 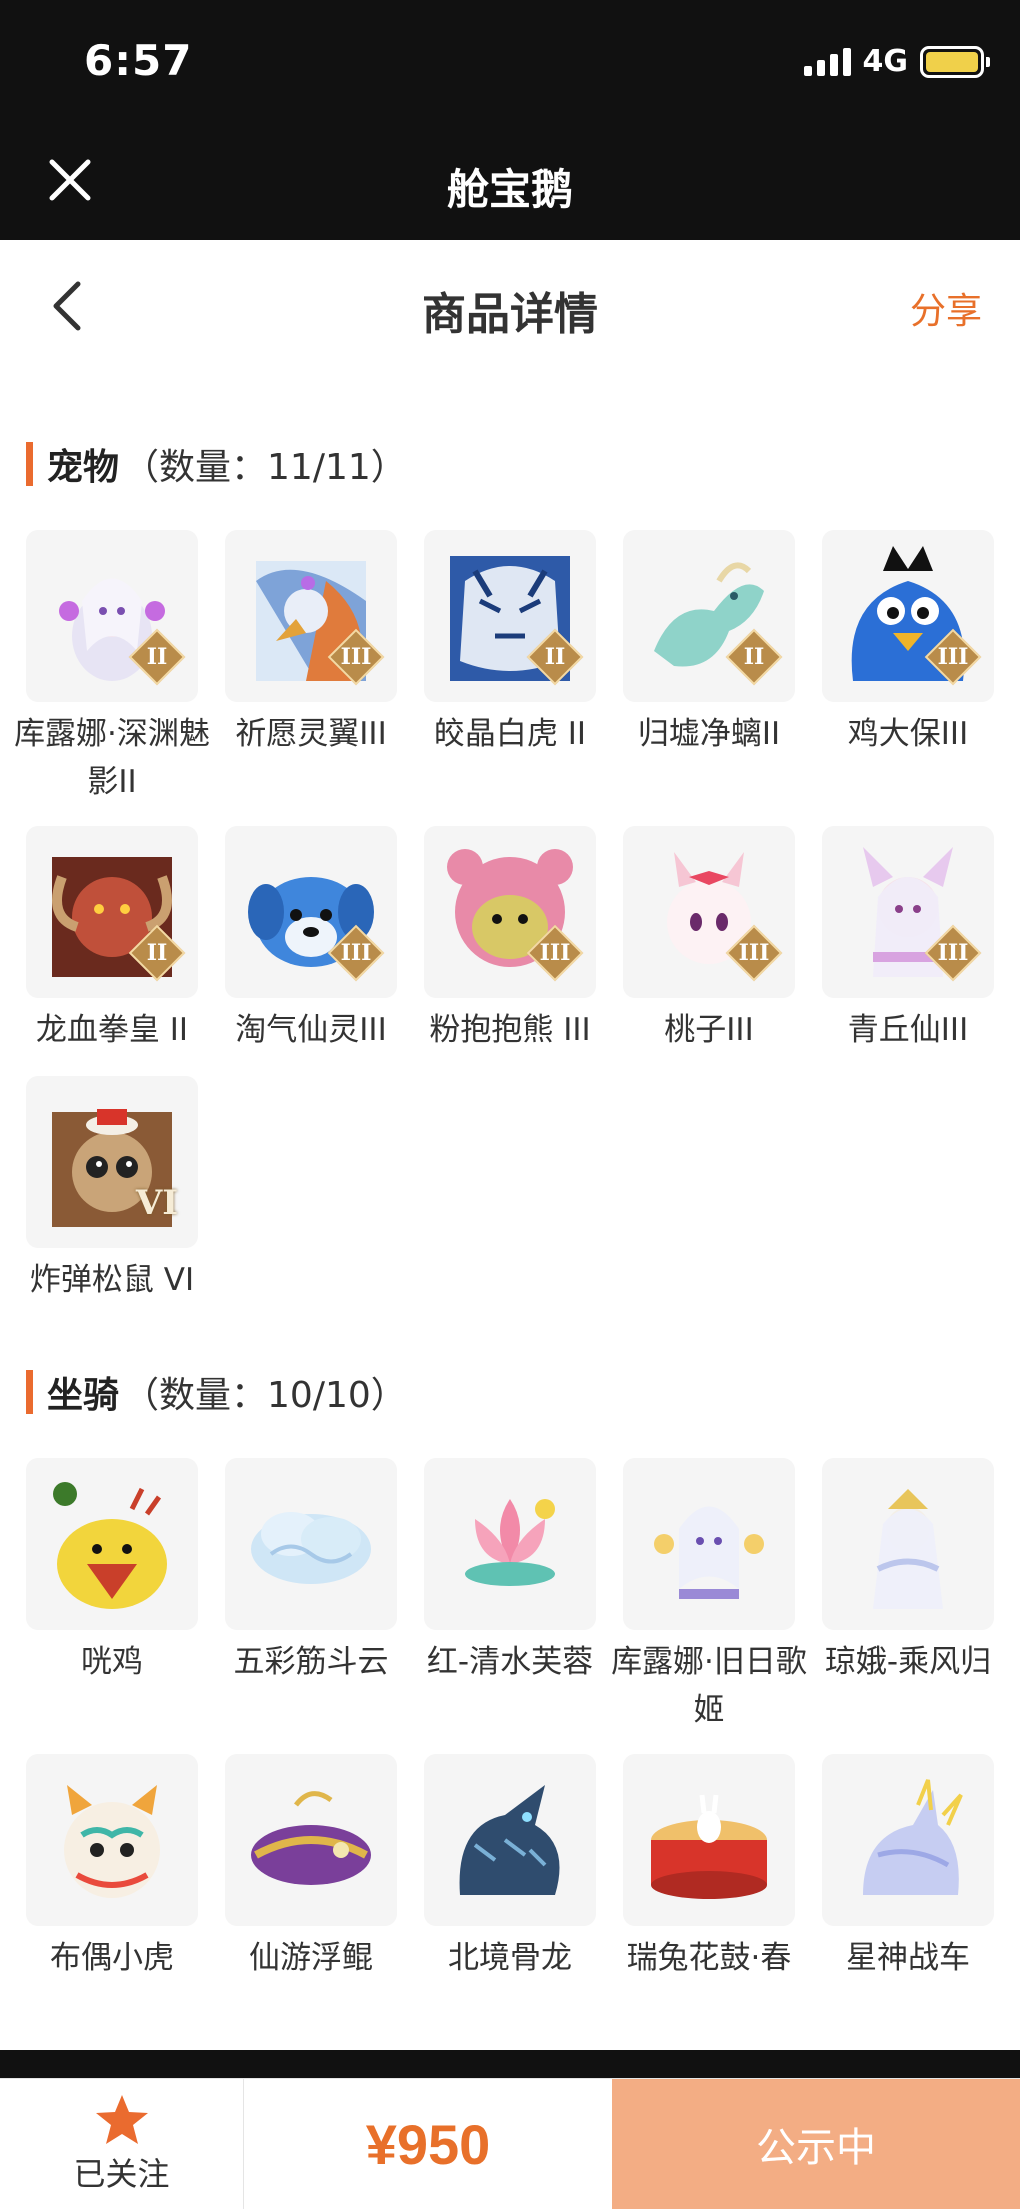 I want to click on mount-name: 五彩筋斗云, so click(x=311, y=1662).